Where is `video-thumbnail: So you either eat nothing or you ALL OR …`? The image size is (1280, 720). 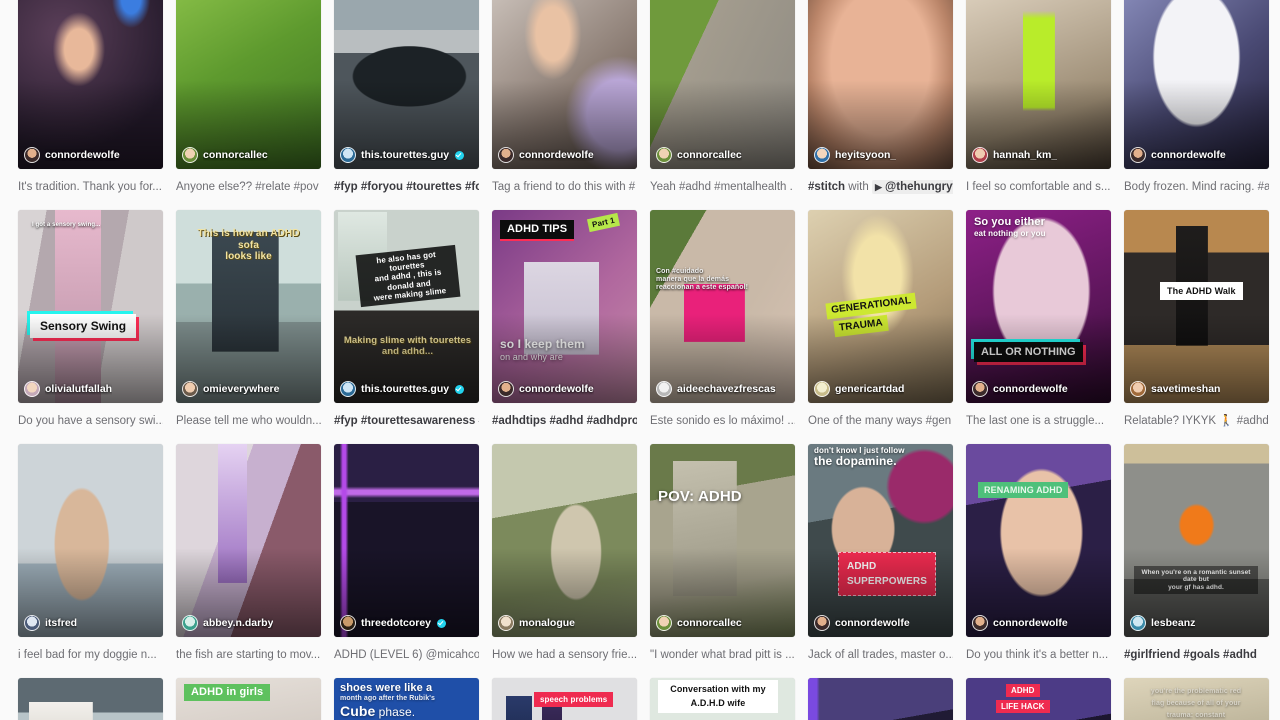 video-thumbnail: So you either eat nothing or you ALL OR … is located at coordinates (1038, 306).